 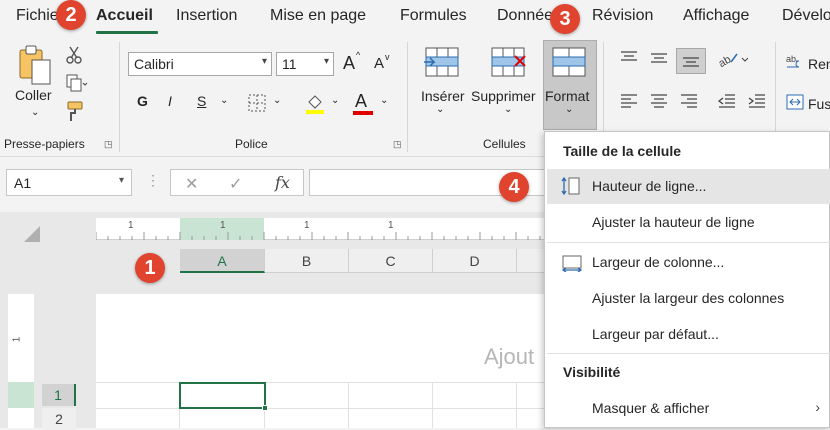 What do you see at coordinates (75, 113) in the screenshot?
I see `format-painter-icon` at bounding box center [75, 113].